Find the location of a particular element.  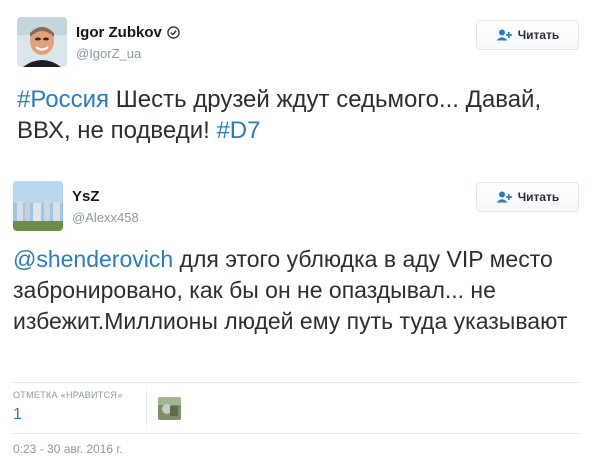

mention-link: @shenderovich is located at coordinates (93, 259).